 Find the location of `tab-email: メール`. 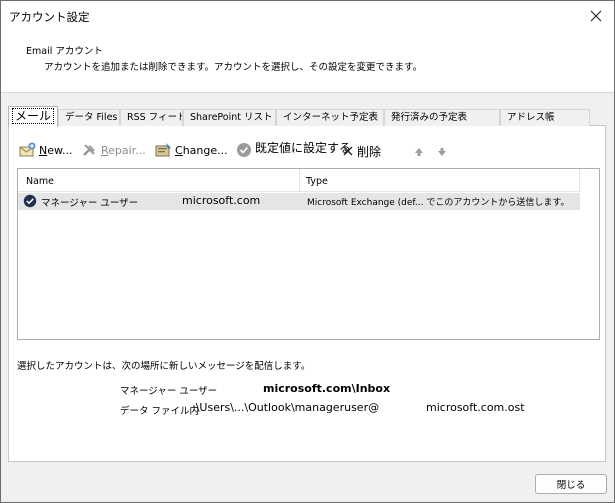

tab-email: メール is located at coordinates (33, 116).